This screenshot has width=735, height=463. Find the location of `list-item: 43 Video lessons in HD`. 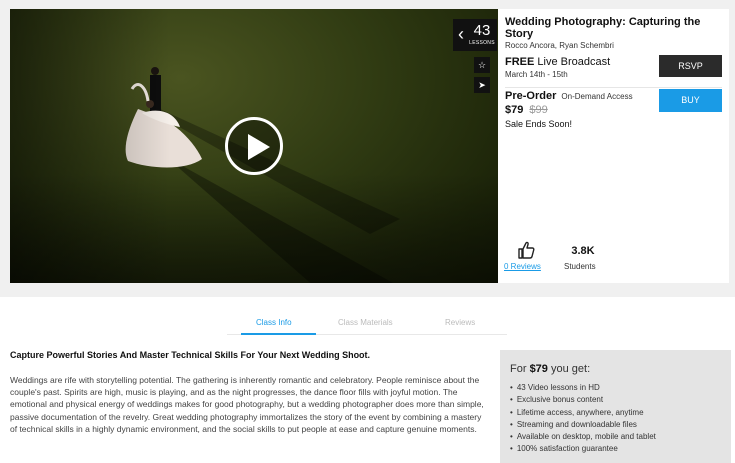

list-item: 43 Video lessons in HD is located at coordinates (583, 388).